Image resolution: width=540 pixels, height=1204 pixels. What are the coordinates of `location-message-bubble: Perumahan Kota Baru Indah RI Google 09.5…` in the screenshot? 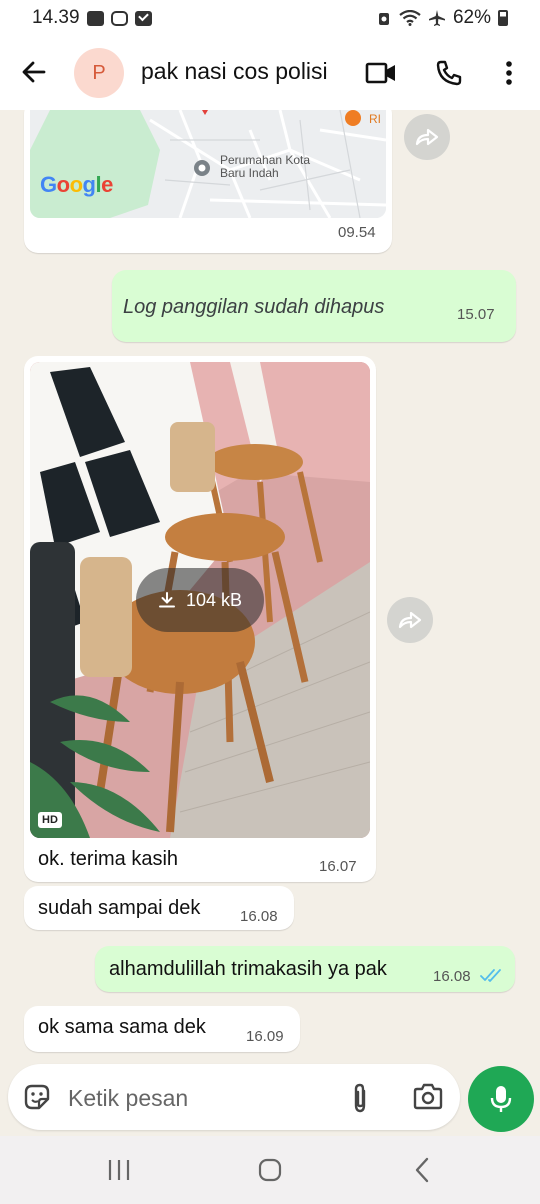 It's located at (208, 181).